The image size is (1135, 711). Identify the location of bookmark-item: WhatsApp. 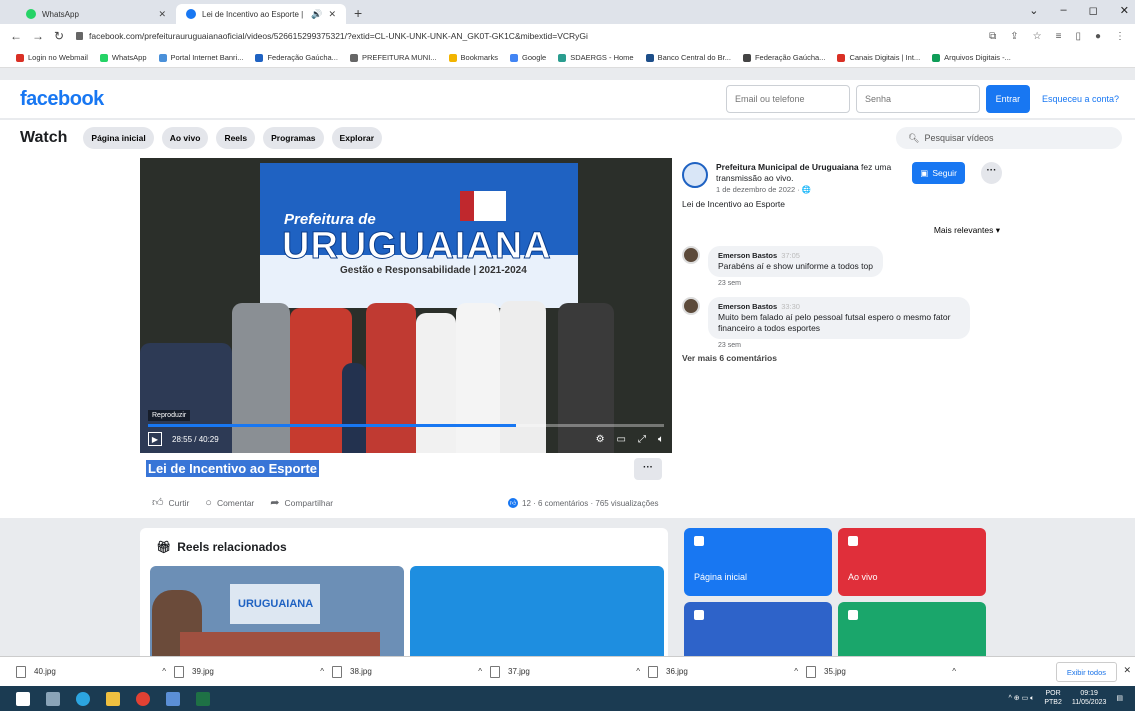
(123, 57).